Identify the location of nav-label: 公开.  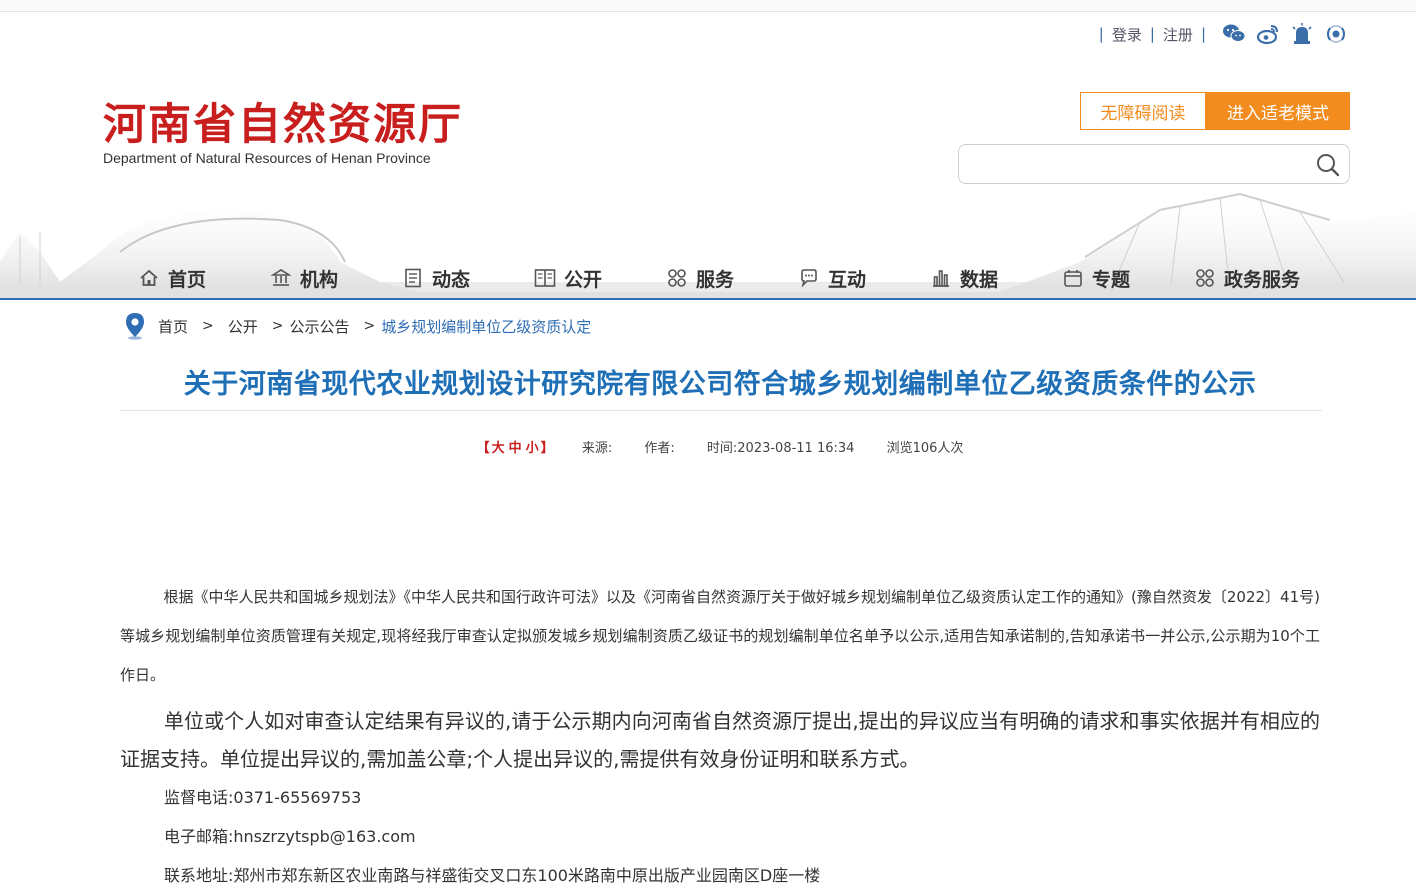
(583, 279).